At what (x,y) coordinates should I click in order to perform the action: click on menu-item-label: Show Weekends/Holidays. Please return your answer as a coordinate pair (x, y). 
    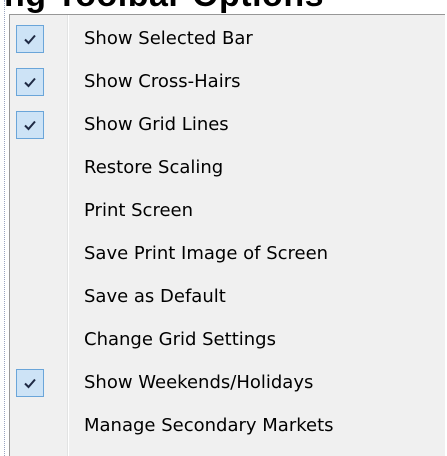
    Looking at the image, I should click on (199, 382).